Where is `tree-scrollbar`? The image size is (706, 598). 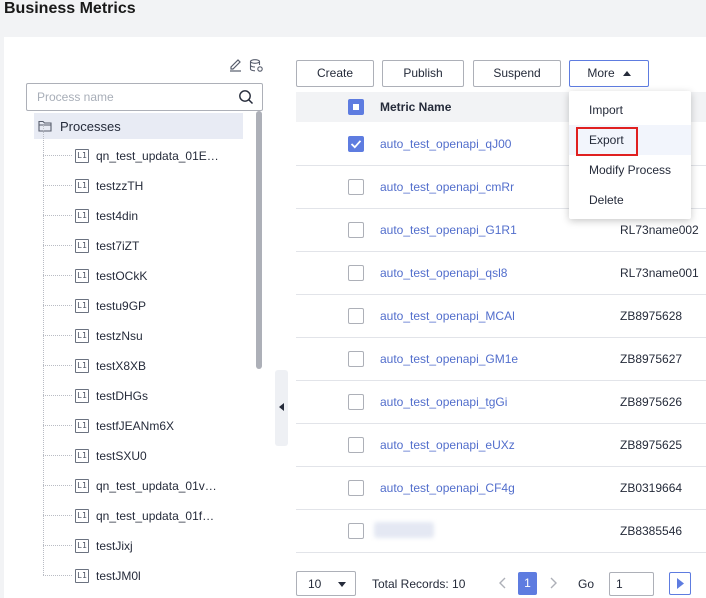 tree-scrollbar is located at coordinates (259, 240).